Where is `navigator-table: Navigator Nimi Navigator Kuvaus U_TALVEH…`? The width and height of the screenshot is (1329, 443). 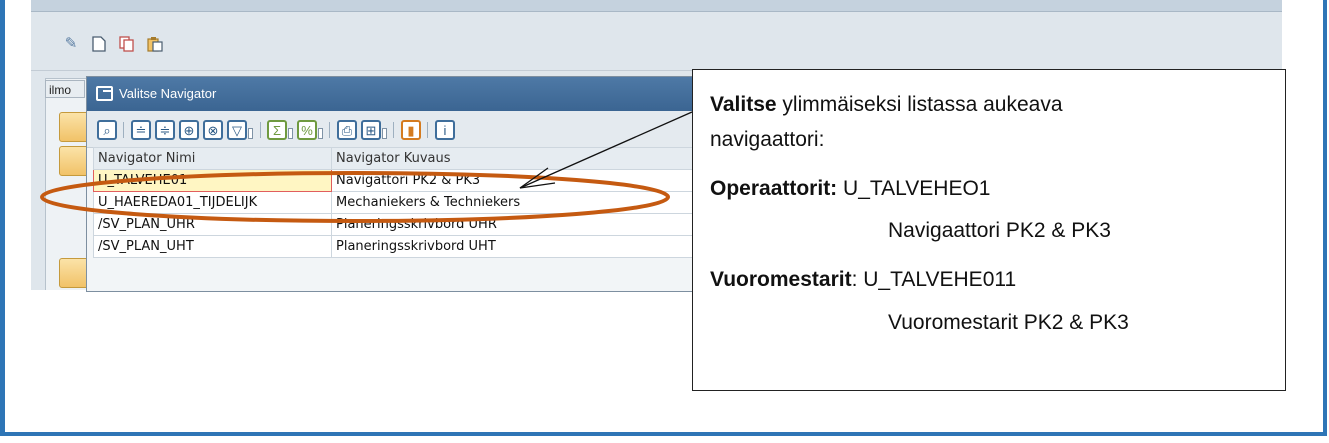 navigator-table: Navigator Nimi Navigator Kuvaus U_TALVEH… is located at coordinates (397, 202).